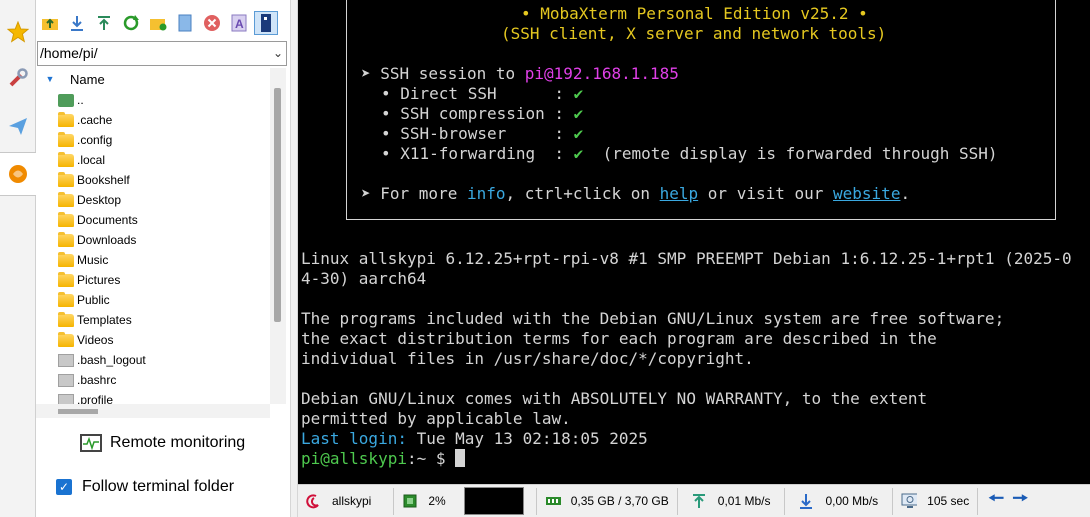  Describe the element at coordinates (153, 380) in the screenshot. I see `file-list-item: .bashrc` at that location.